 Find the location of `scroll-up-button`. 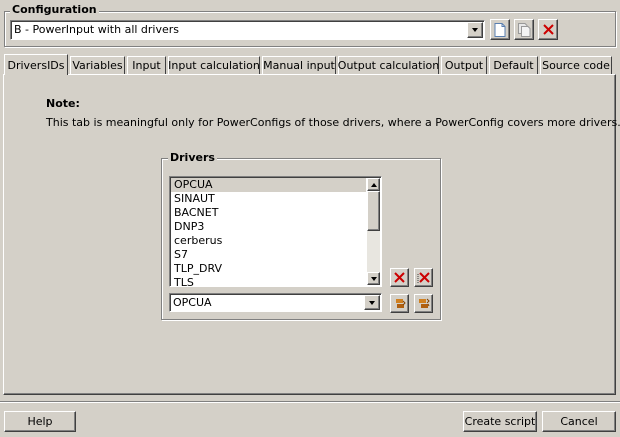

scroll-up-button is located at coordinates (373, 184).